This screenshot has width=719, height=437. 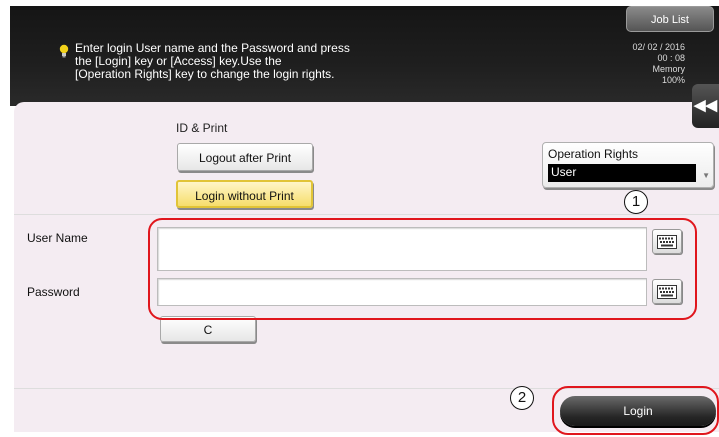 I want to click on divider-top, so click(x=366, y=214).